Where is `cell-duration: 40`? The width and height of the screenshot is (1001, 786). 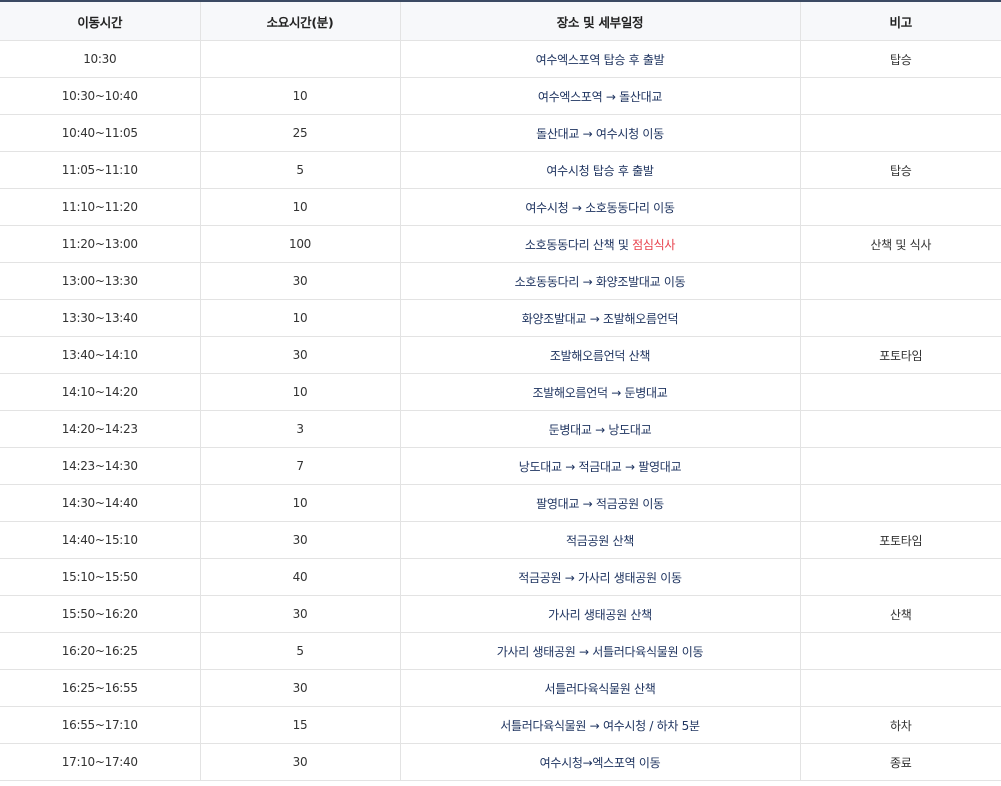
cell-duration: 40 is located at coordinates (300, 577).